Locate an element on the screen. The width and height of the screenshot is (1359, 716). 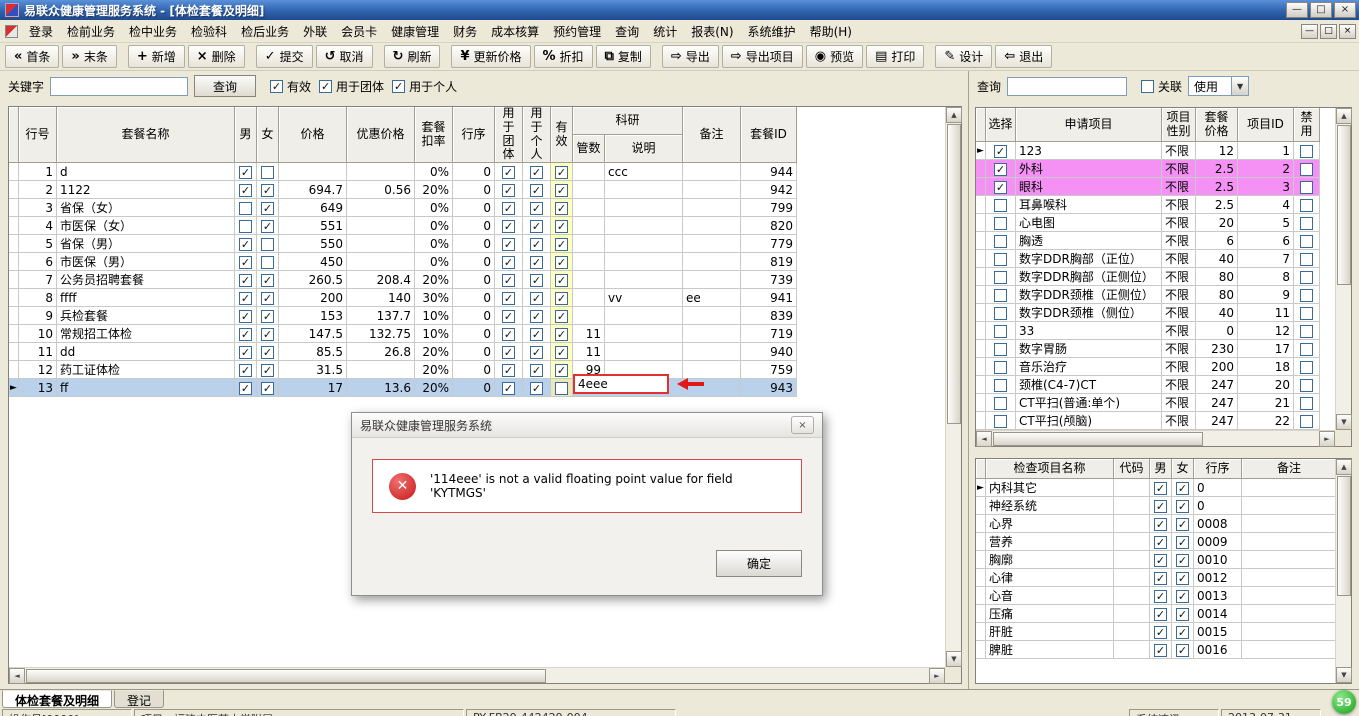
close-button: × is located at coordinates (1345, 10).